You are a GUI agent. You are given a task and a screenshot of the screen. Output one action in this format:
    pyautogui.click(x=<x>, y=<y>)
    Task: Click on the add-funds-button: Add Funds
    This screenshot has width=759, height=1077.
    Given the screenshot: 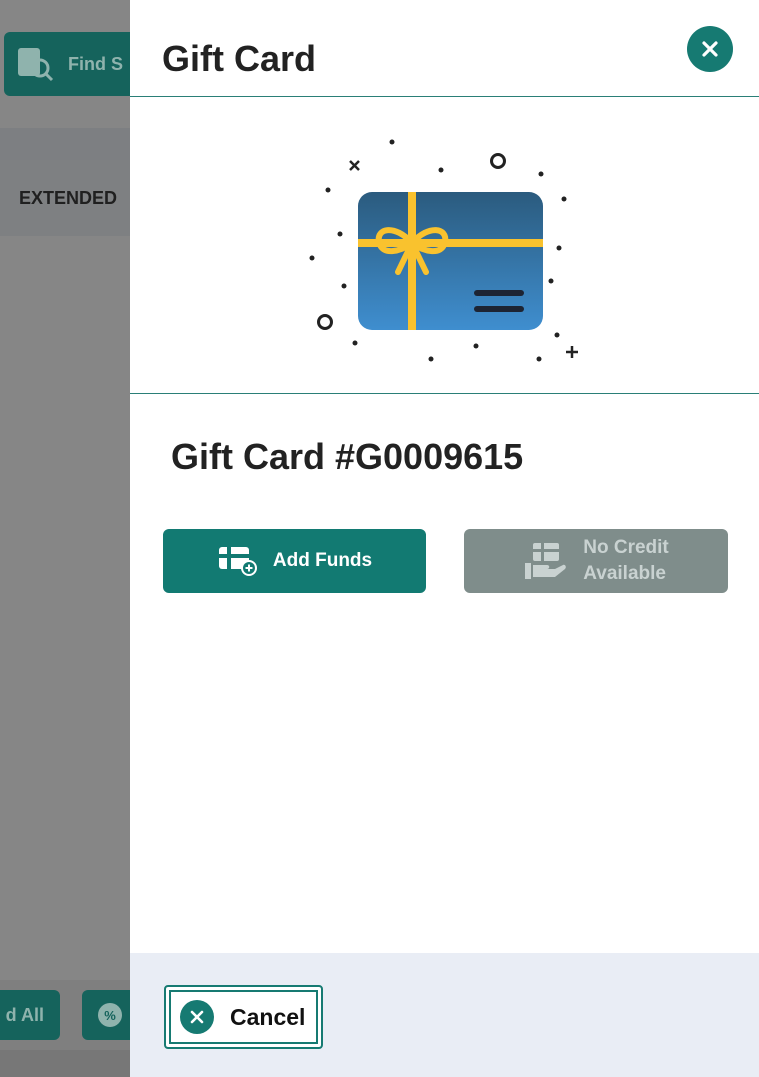 What is the action you would take?
    pyautogui.click(x=294, y=561)
    